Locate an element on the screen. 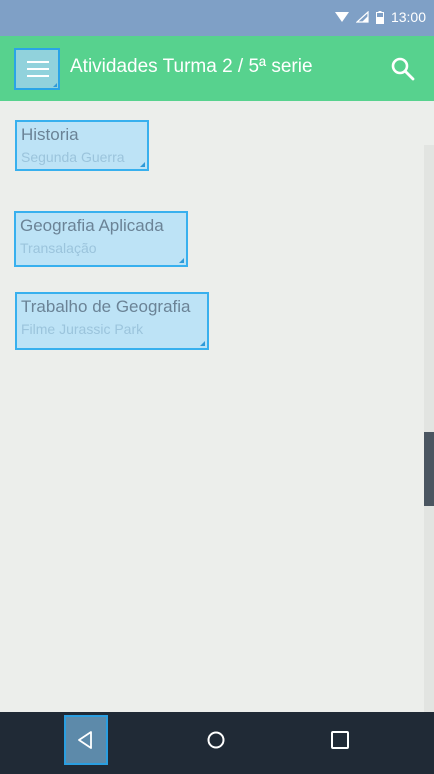 The height and width of the screenshot is (774, 434). list-item-title: Trabalho de Geografia is located at coordinates (106, 306).